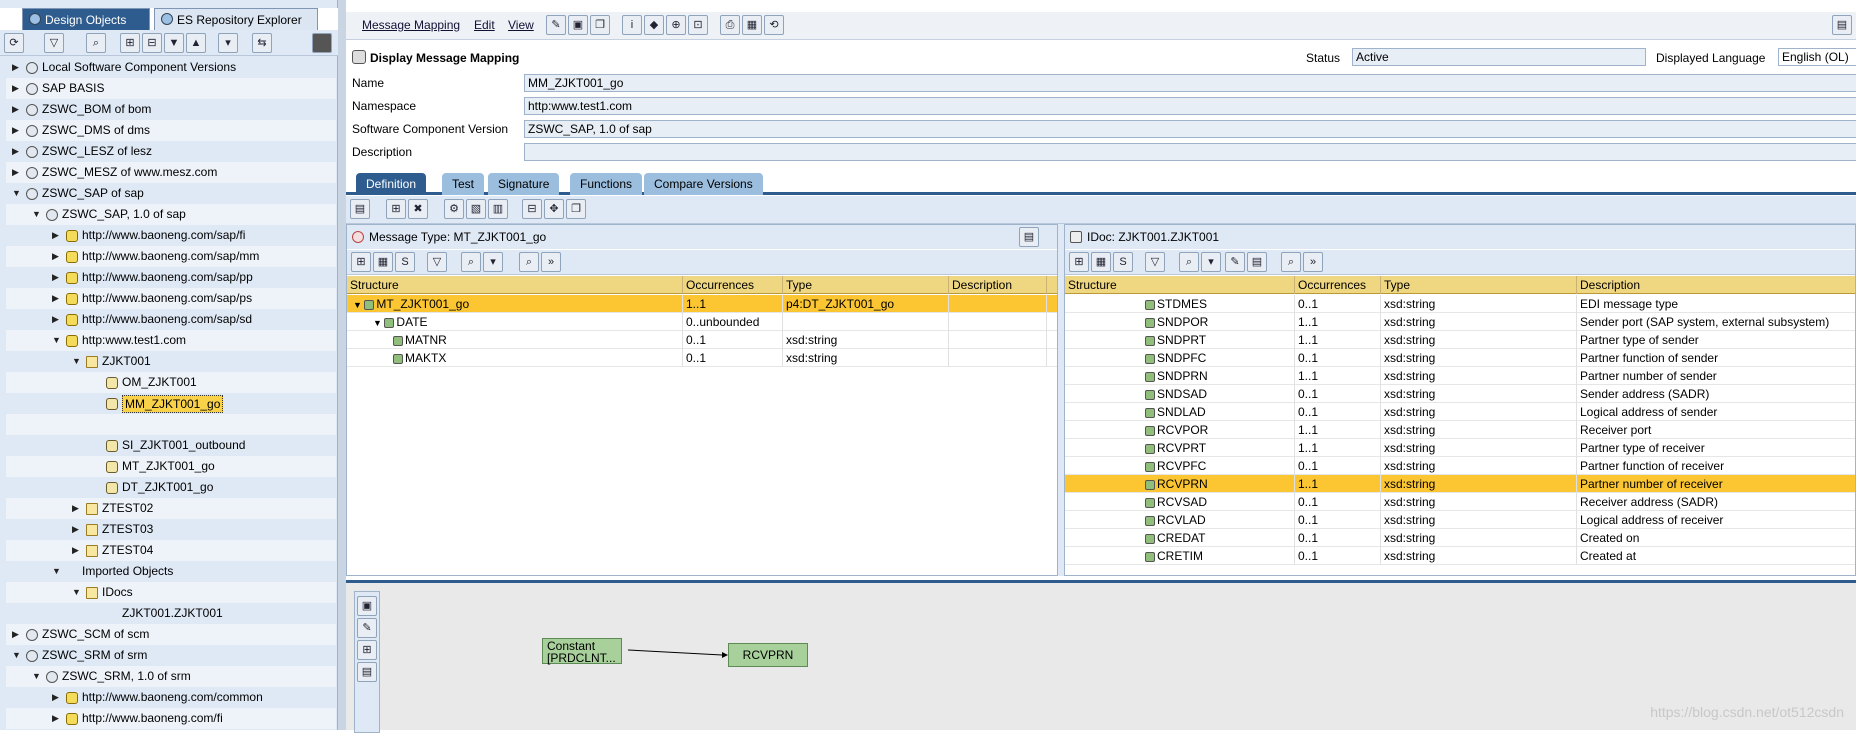 This screenshot has width=1856, height=733. What do you see at coordinates (360, 209) in the screenshot?
I see `dependencies-icon: ▤` at bounding box center [360, 209].